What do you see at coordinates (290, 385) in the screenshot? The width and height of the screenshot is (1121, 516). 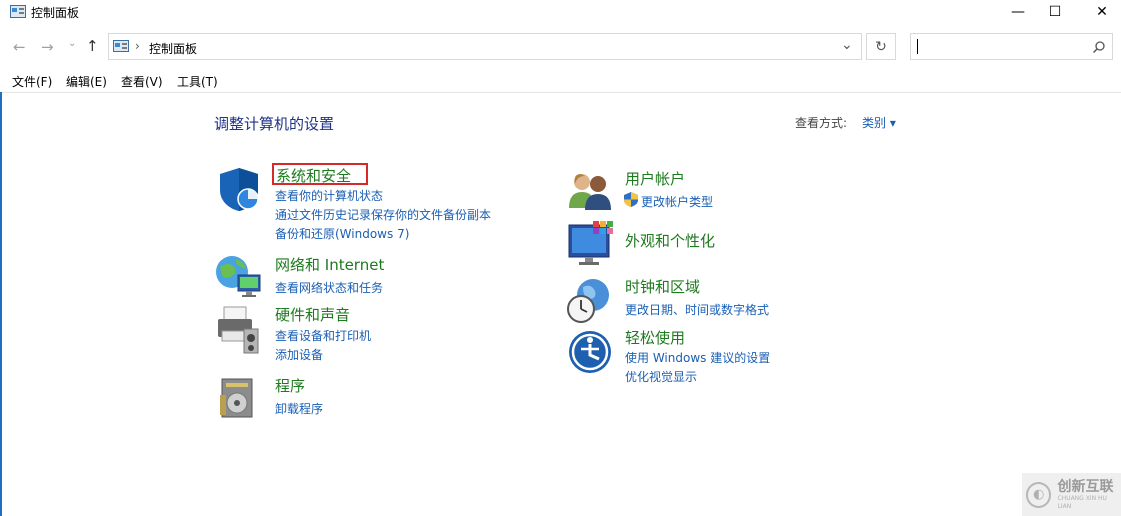 I see `category-programs: 程序` at bounding box center [290, 385].